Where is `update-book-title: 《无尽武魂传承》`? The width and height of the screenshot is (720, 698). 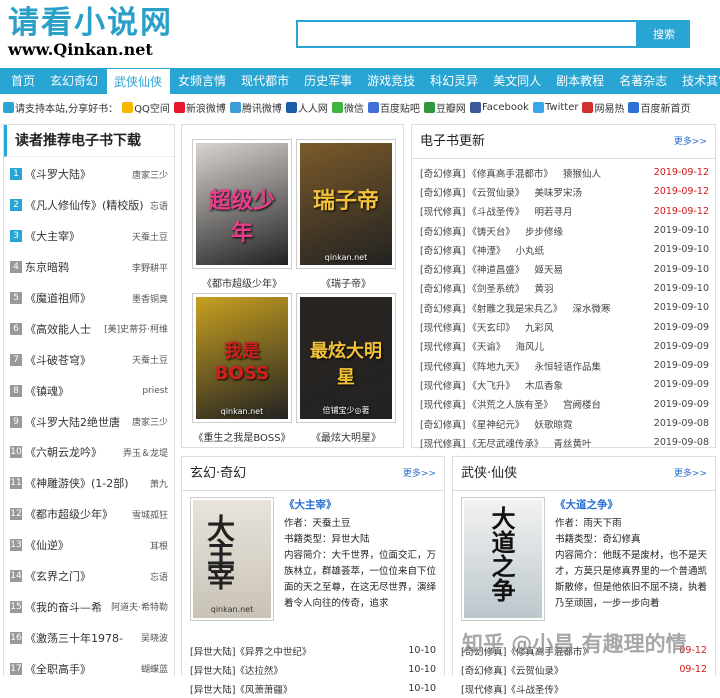
update-book-title: 《无尽武魂传承》 is located at coordinates (505, 443).